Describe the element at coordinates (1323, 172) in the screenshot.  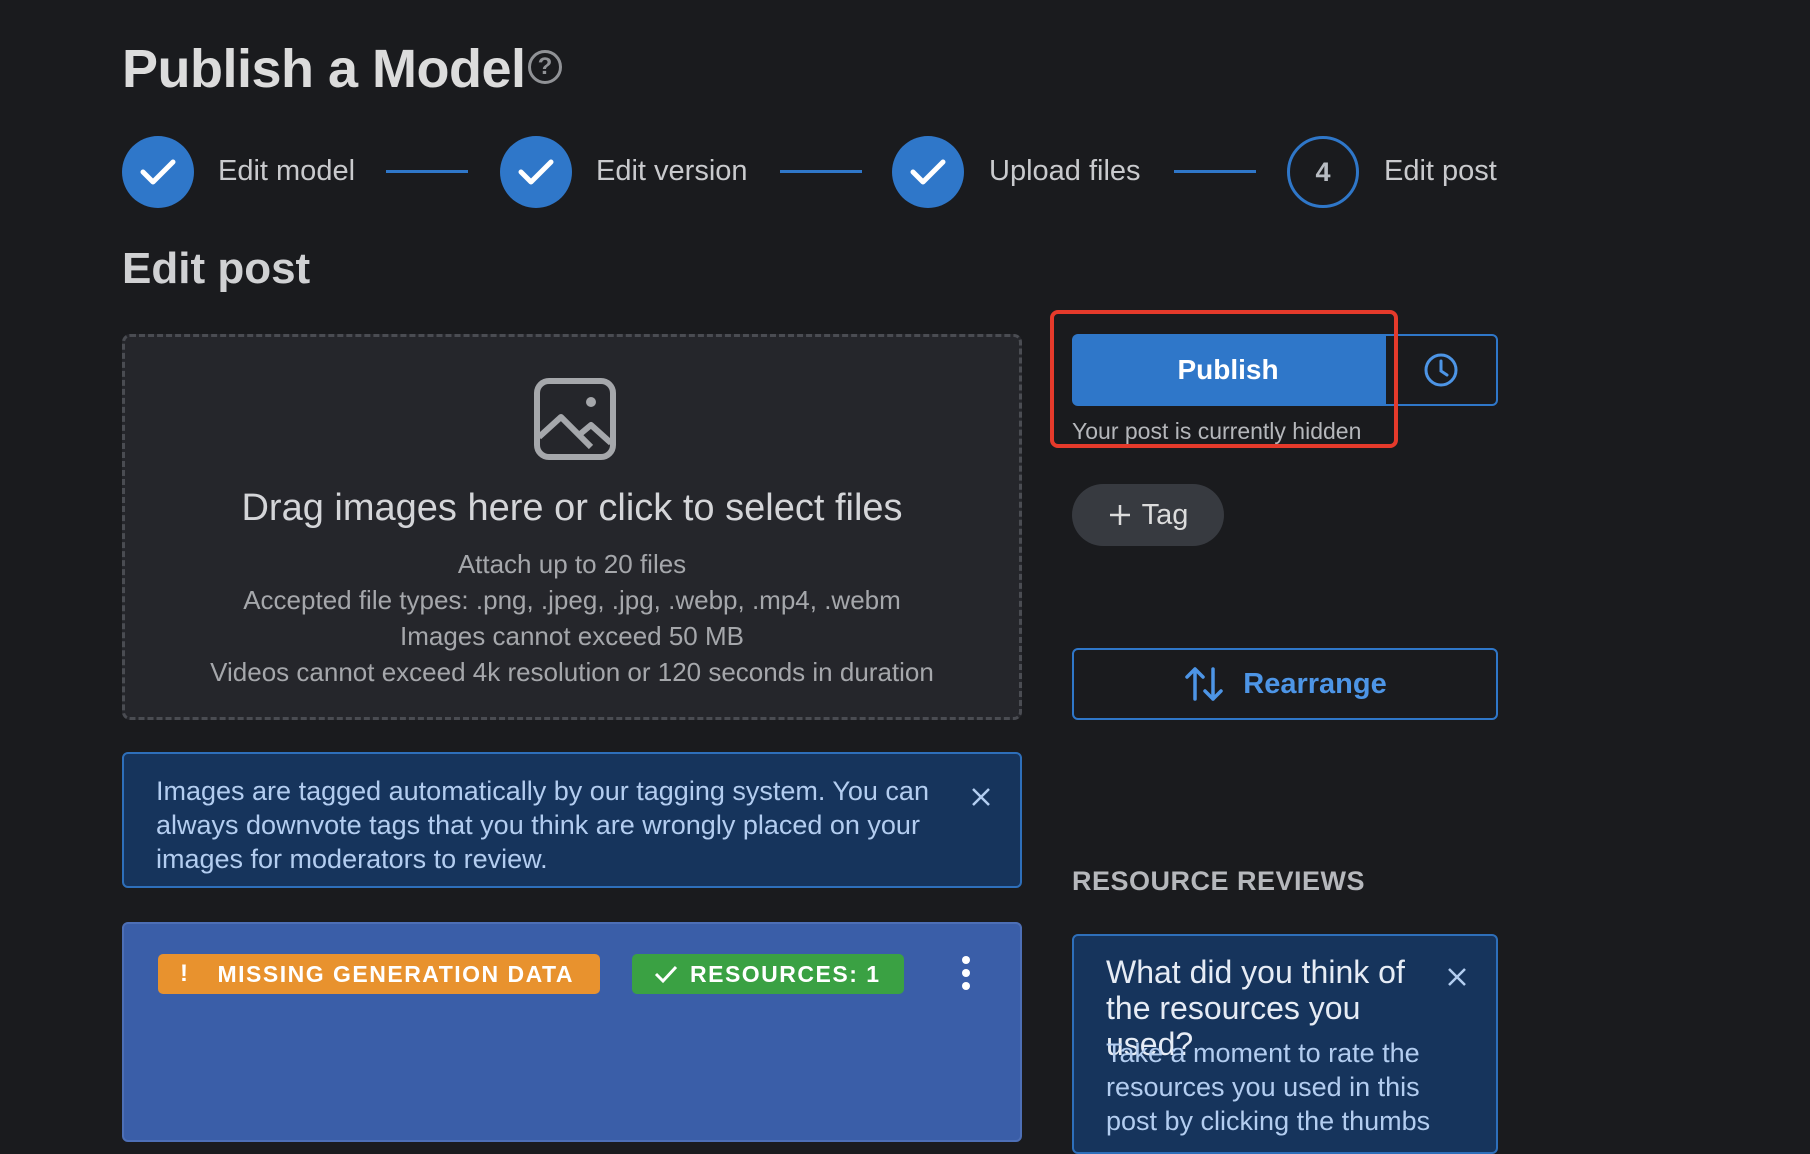
I see `step-edit-post-number: 4` at that location.